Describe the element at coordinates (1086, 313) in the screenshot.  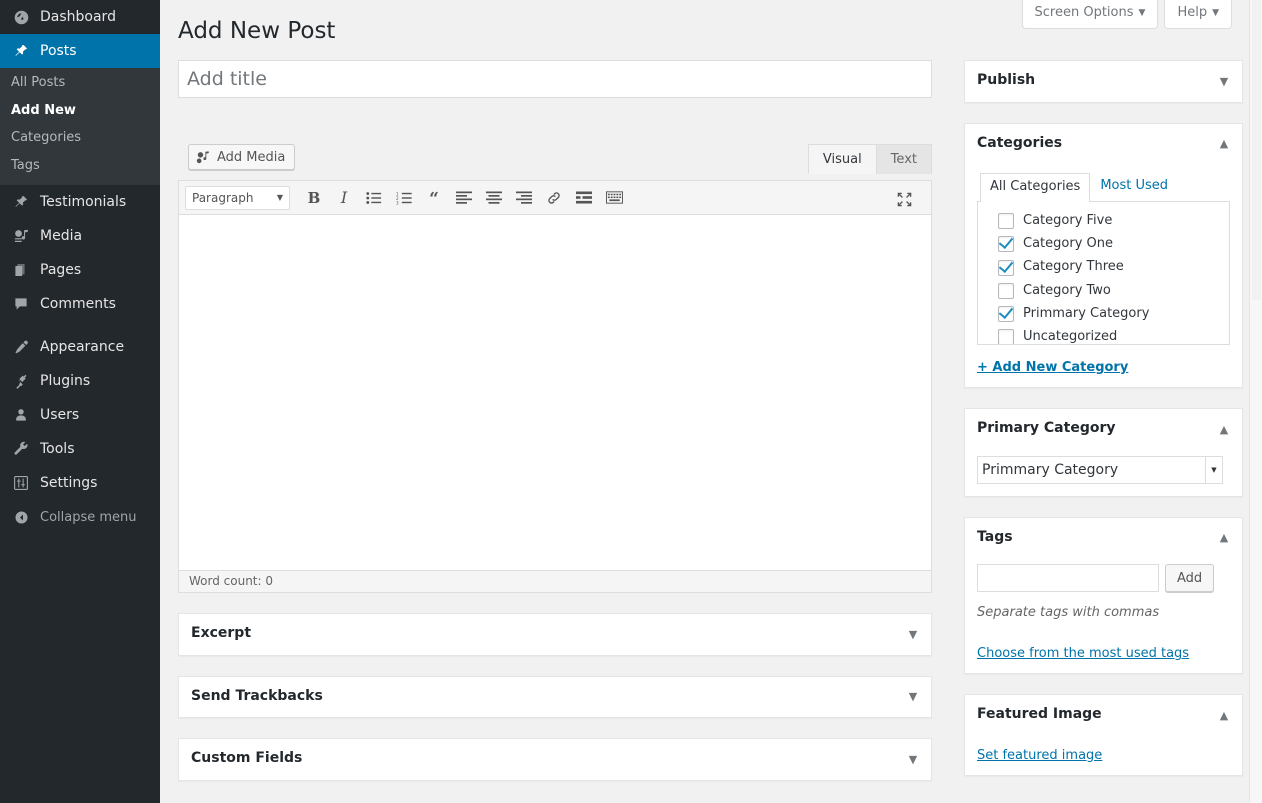
I see `category-label: Primmary Category` at that location.